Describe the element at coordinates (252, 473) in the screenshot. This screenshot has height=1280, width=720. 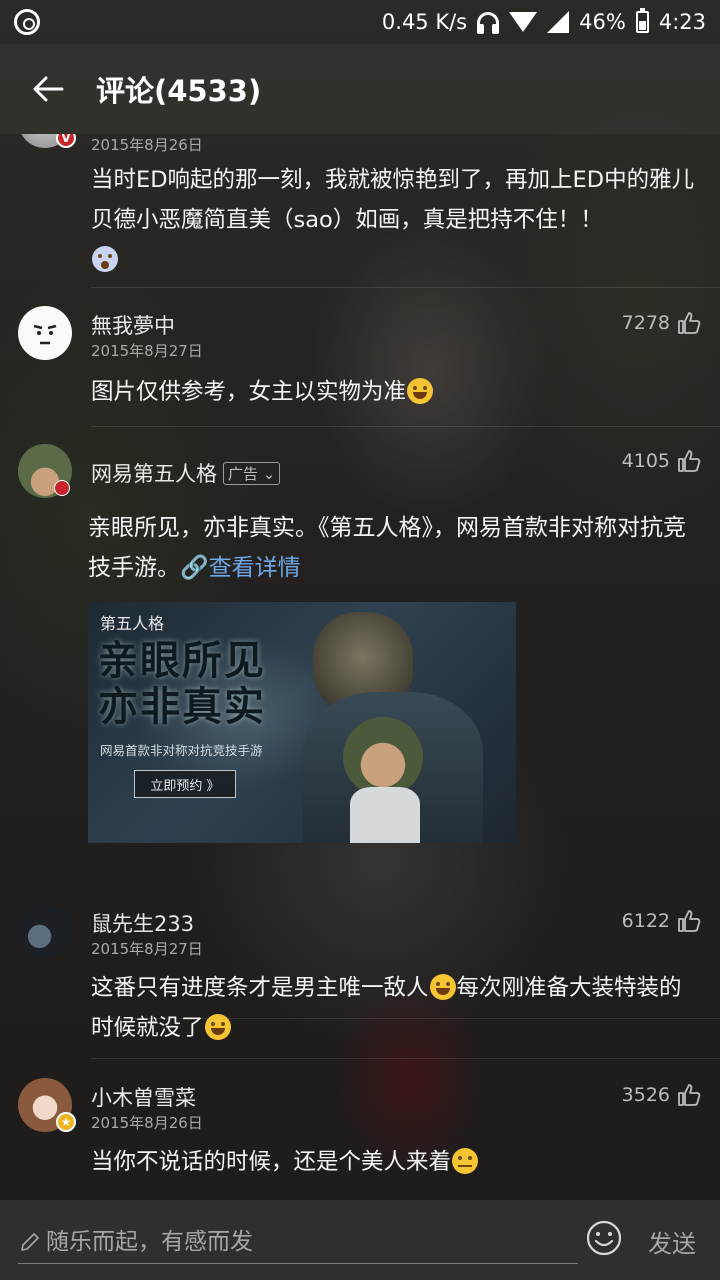
I see `ad-tag: 广告 ⌄` at that location.